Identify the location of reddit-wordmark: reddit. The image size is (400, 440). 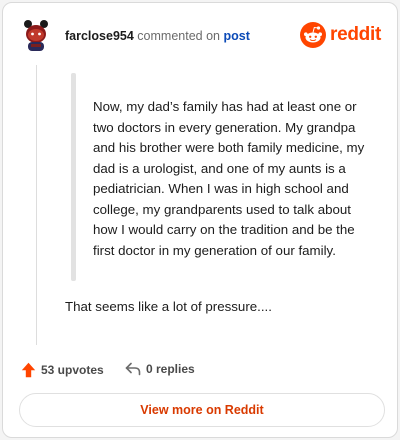
(355, 34).